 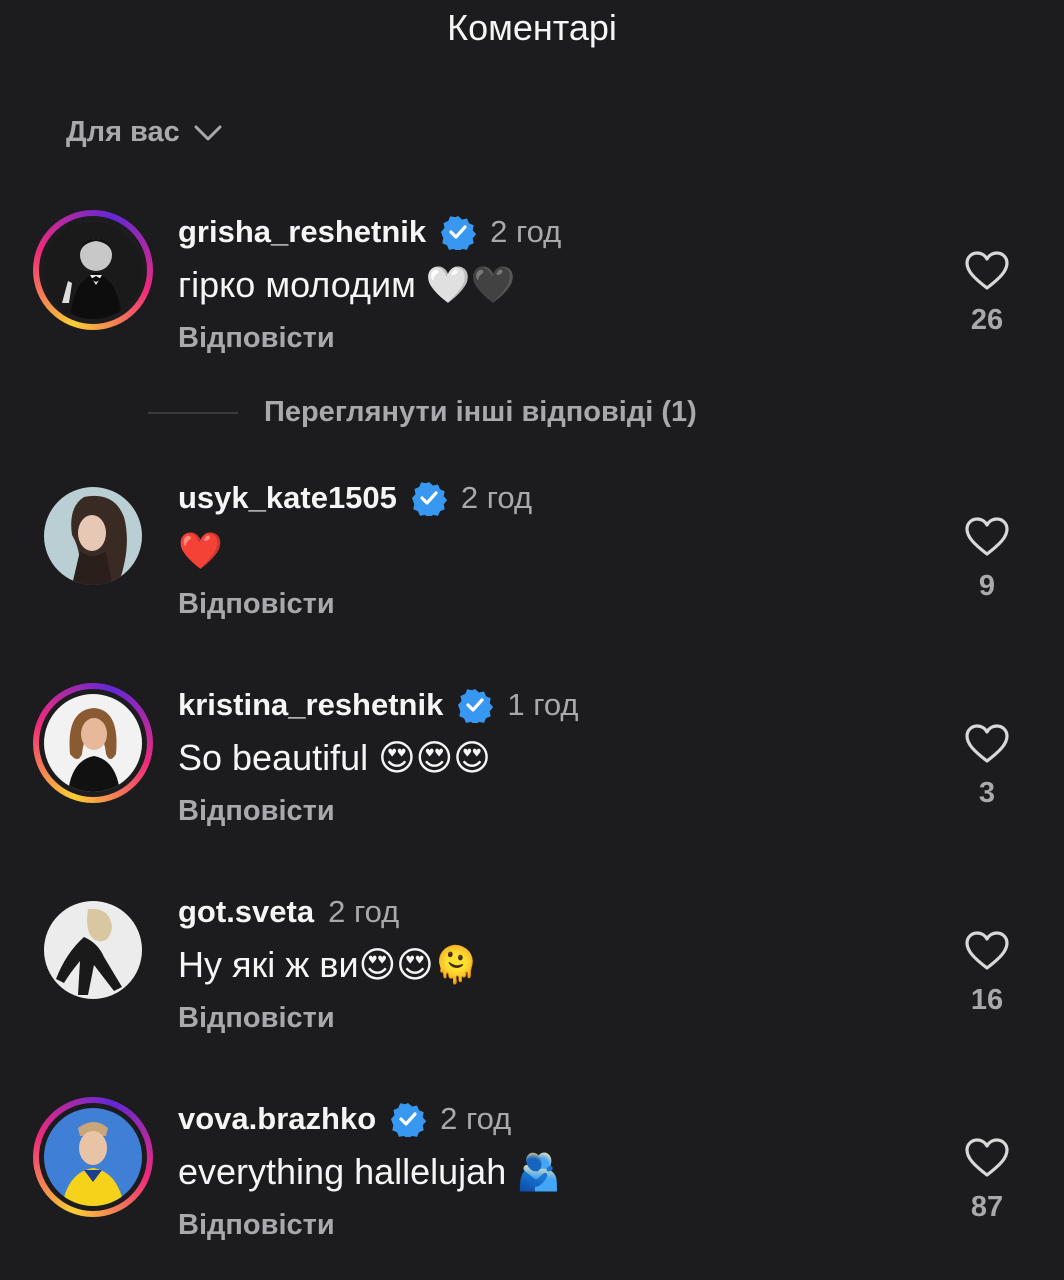 What do you see at coordinates (987, 1207) in the screenshot?
I see `like-count: 87` at bounding box center [987, 1207].